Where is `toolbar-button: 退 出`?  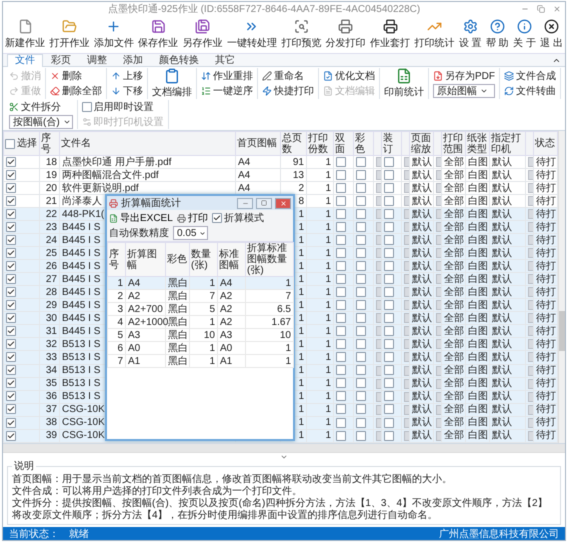 toolbar-button: 退 出 is located at coordinates (551, 34).